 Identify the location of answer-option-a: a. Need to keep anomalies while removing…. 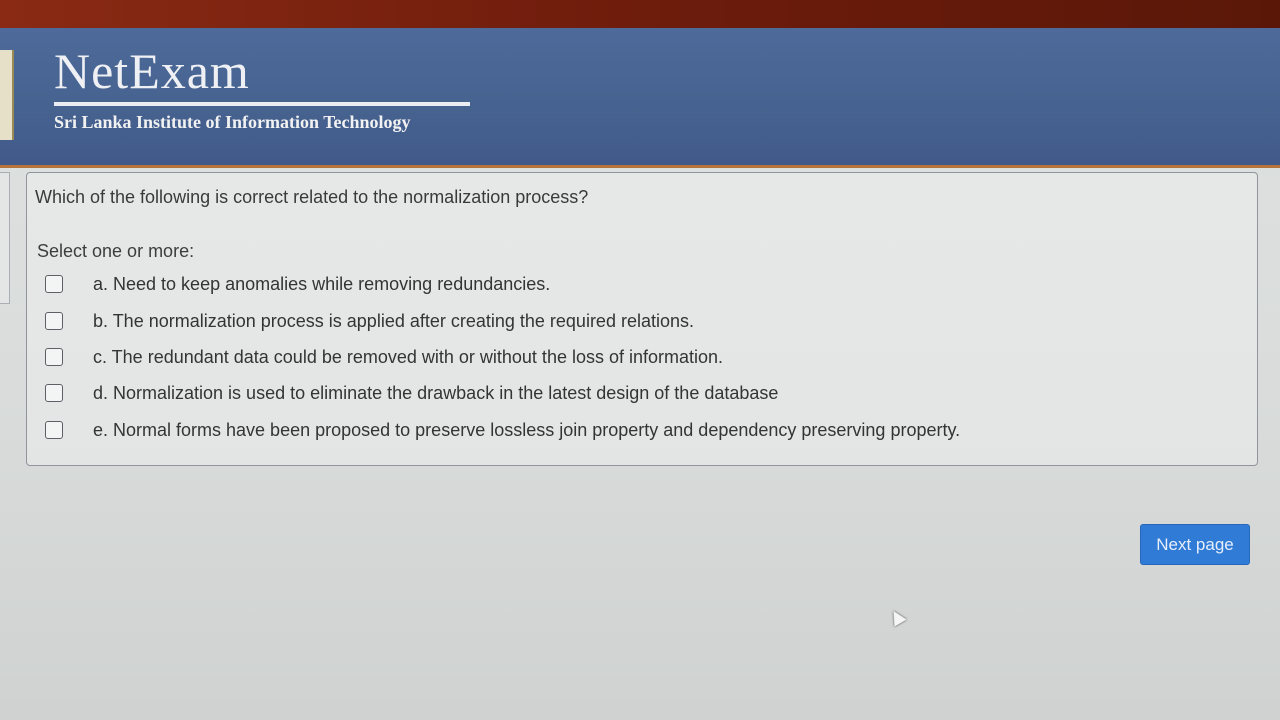
(635, 284).